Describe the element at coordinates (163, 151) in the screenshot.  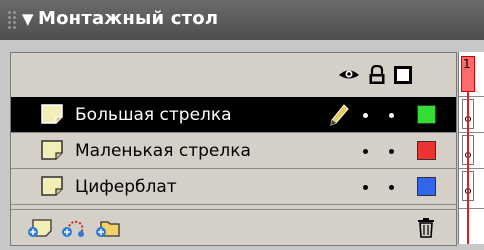
I see `layer-name: Маленькая стрелка` at that location.